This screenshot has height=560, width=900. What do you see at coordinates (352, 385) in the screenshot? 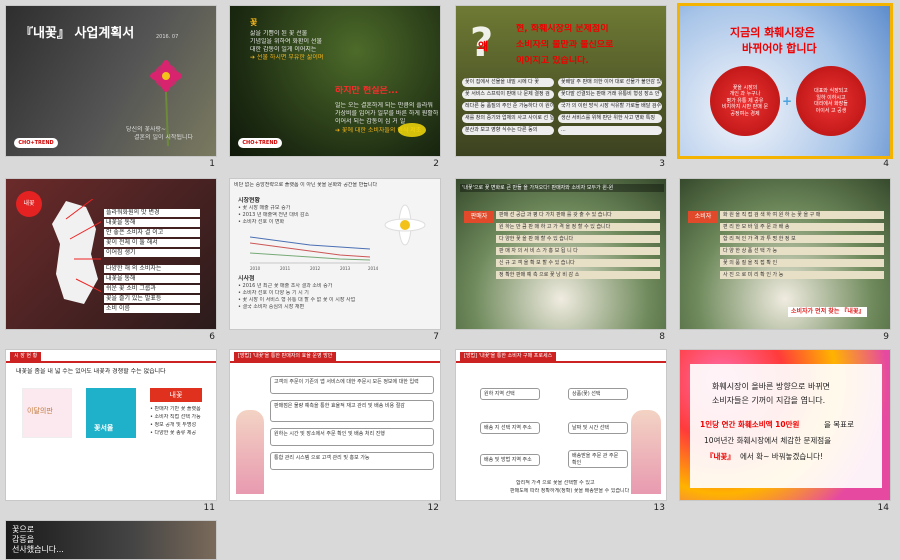
I see `step-box: 고객의 주문이 기존의 앱 서비스에 대한 주문시 모든 정보에 대한 입력` at bounding box center [352, 385].